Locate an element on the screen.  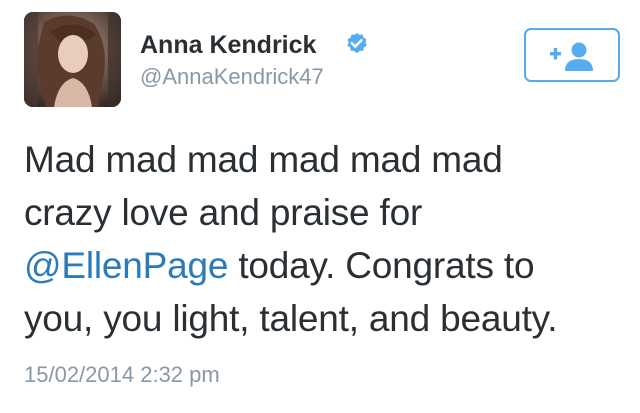
tweet-line: you, you light, talent, and beauty. is located at coordinates (291, 318).